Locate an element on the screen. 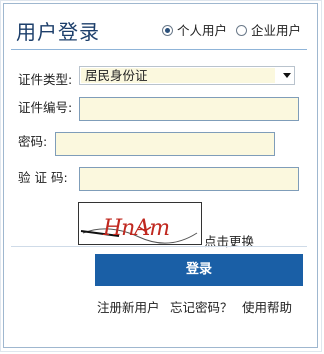  radio-personal-user: 个人用户 is located at coordinates (194, 29).